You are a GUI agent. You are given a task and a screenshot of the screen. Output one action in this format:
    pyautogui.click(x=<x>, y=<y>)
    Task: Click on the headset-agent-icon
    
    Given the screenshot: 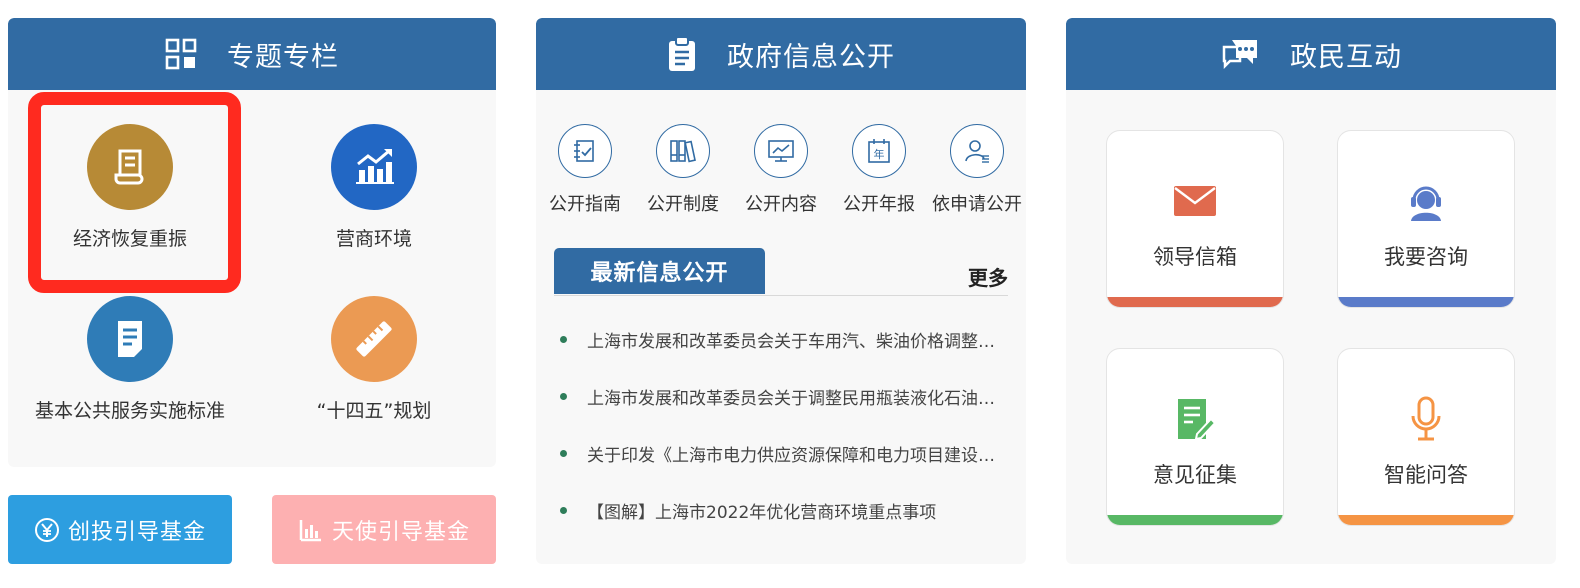 What is the action you would take?
    pyautogui.click(x=1426, y=201)
    